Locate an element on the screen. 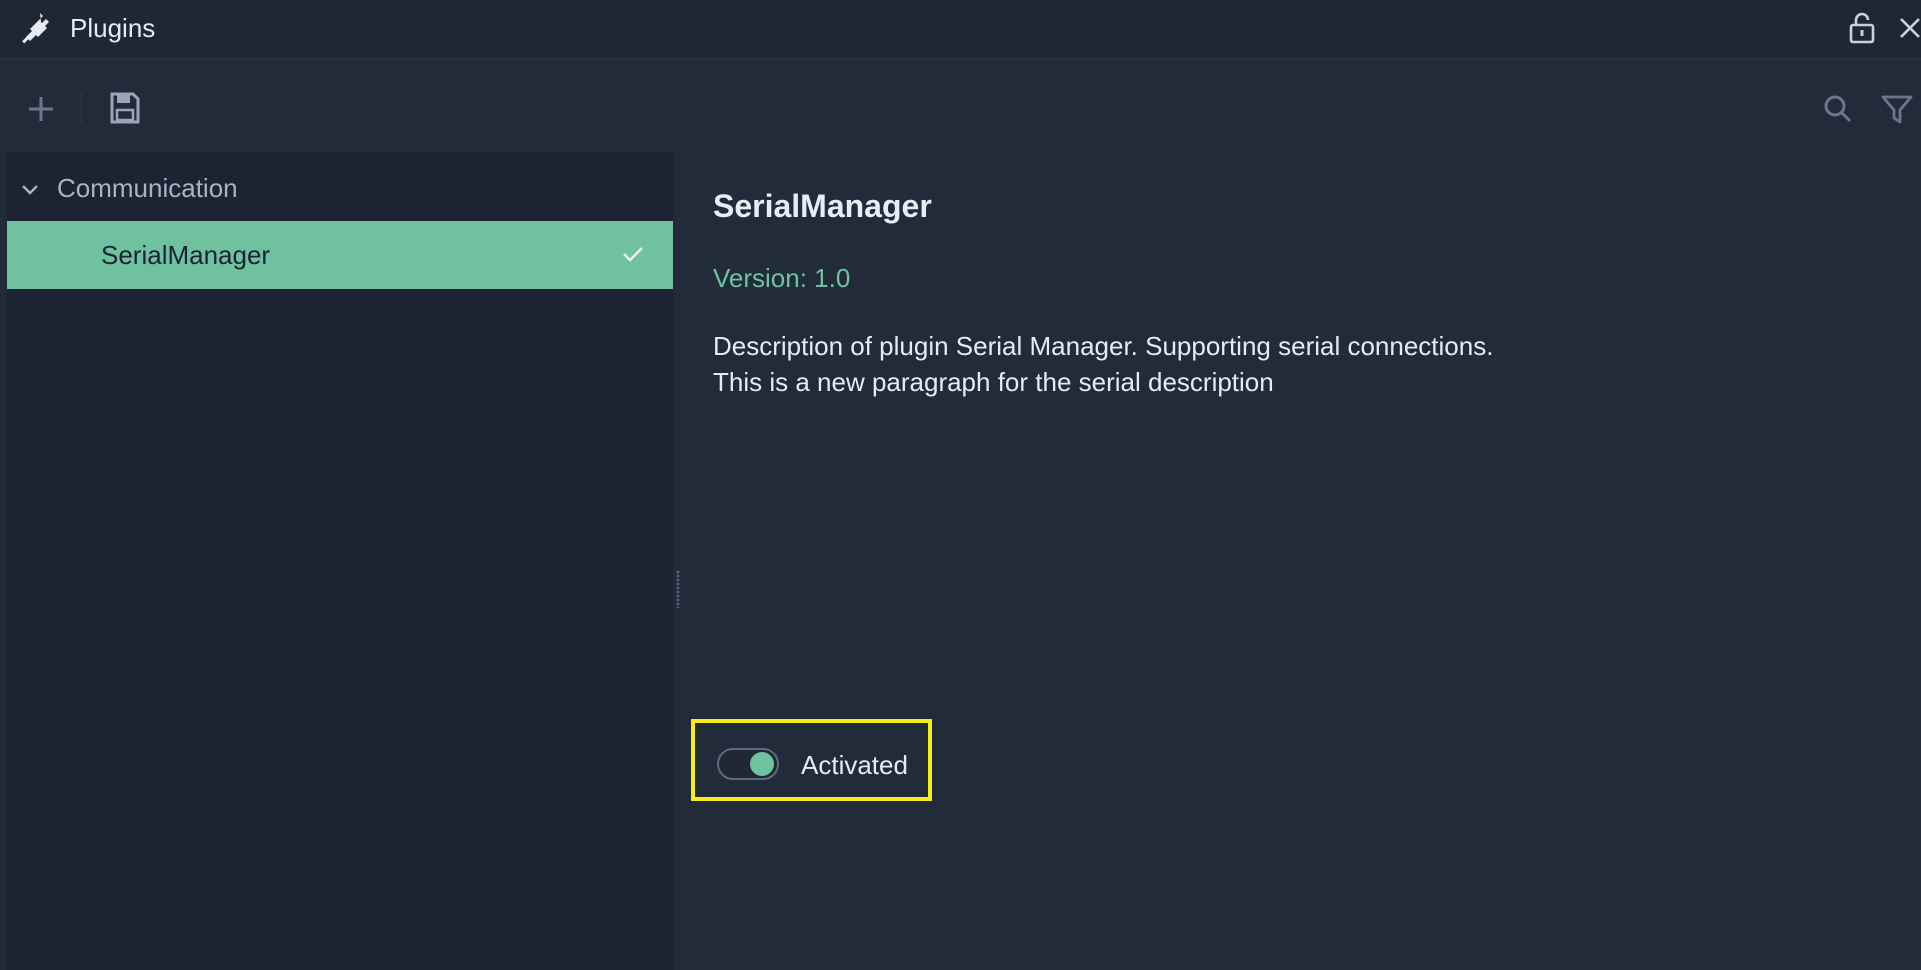  group-communication: Communication is located at coordinates (340, 190).